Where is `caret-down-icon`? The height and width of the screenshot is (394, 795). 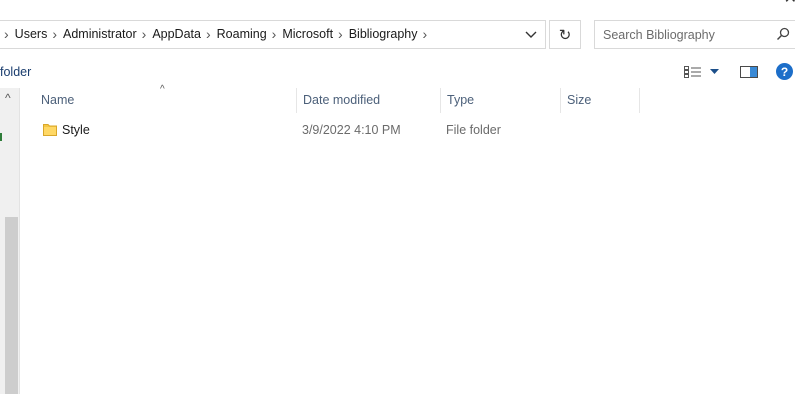
caret-down-icon is located at coordinates (714, 71).